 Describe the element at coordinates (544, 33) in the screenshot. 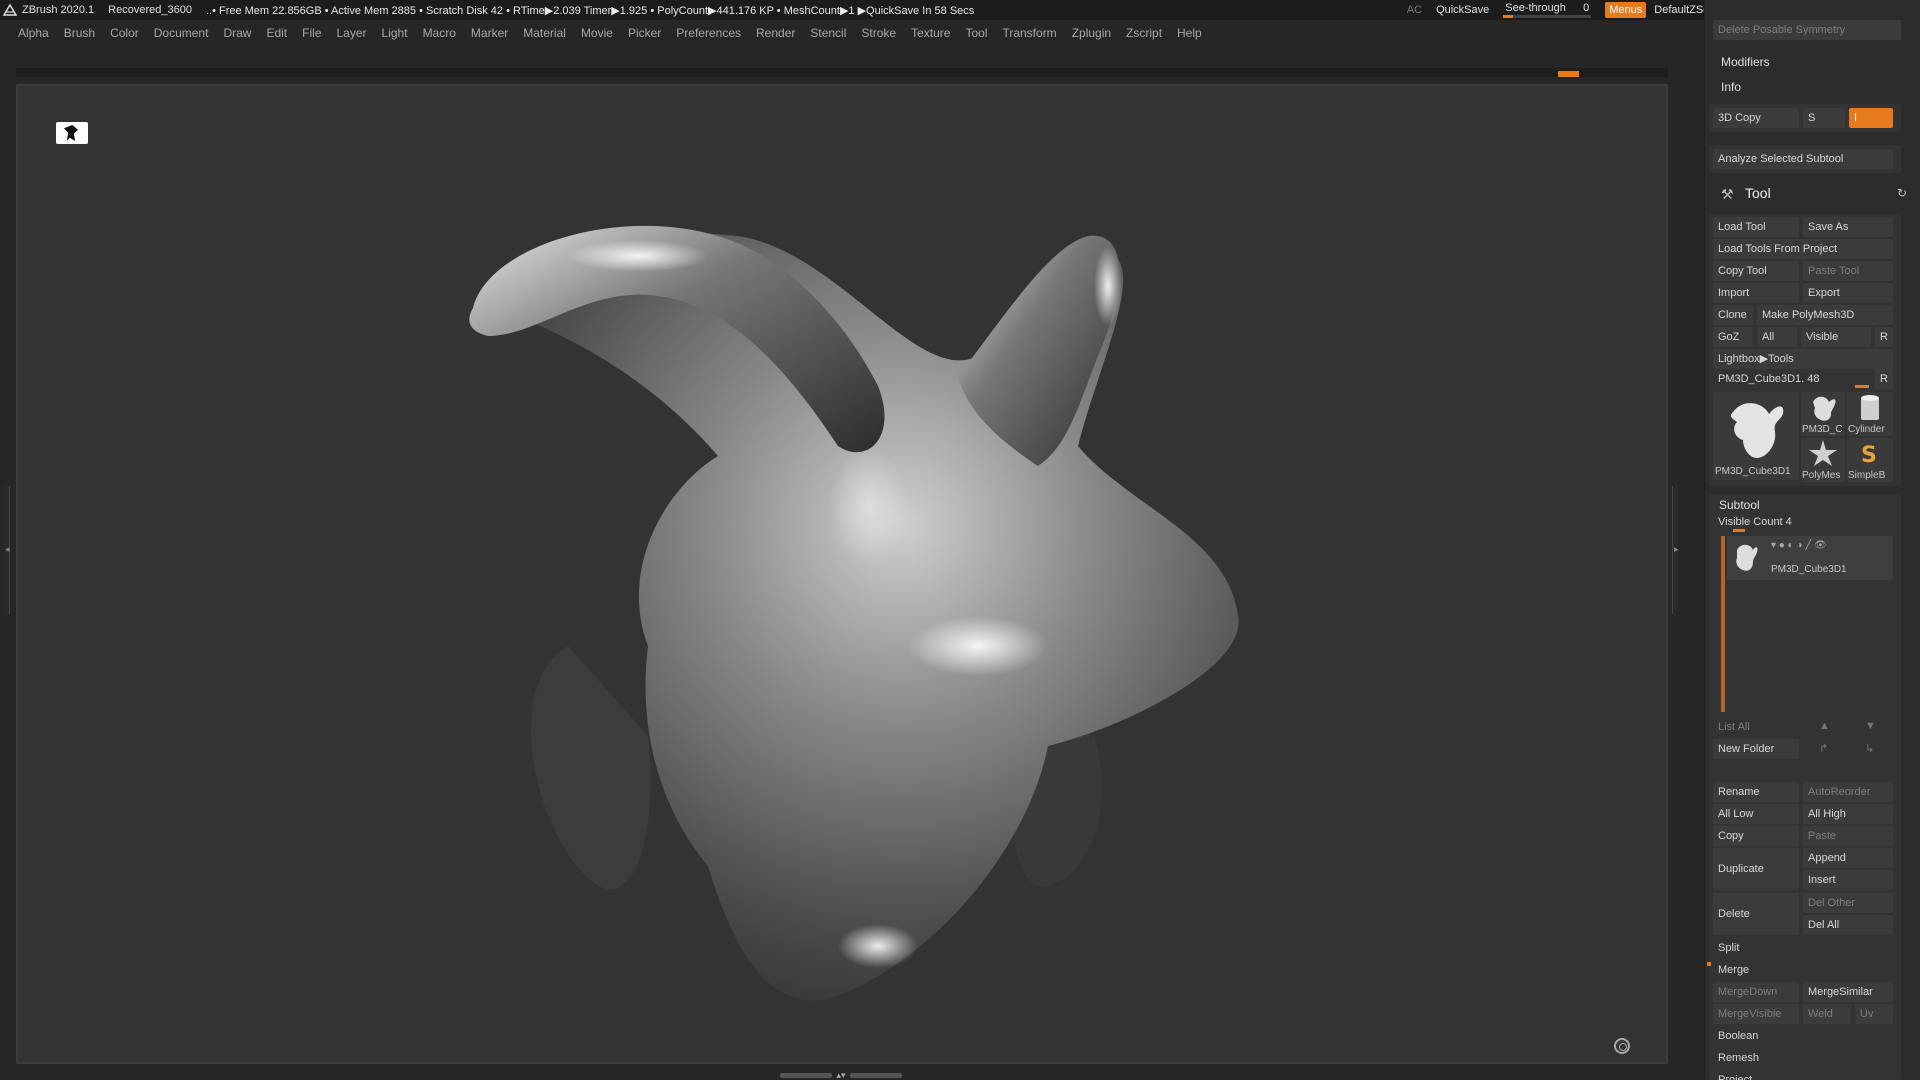

I see `menu-material: Material` at that location.